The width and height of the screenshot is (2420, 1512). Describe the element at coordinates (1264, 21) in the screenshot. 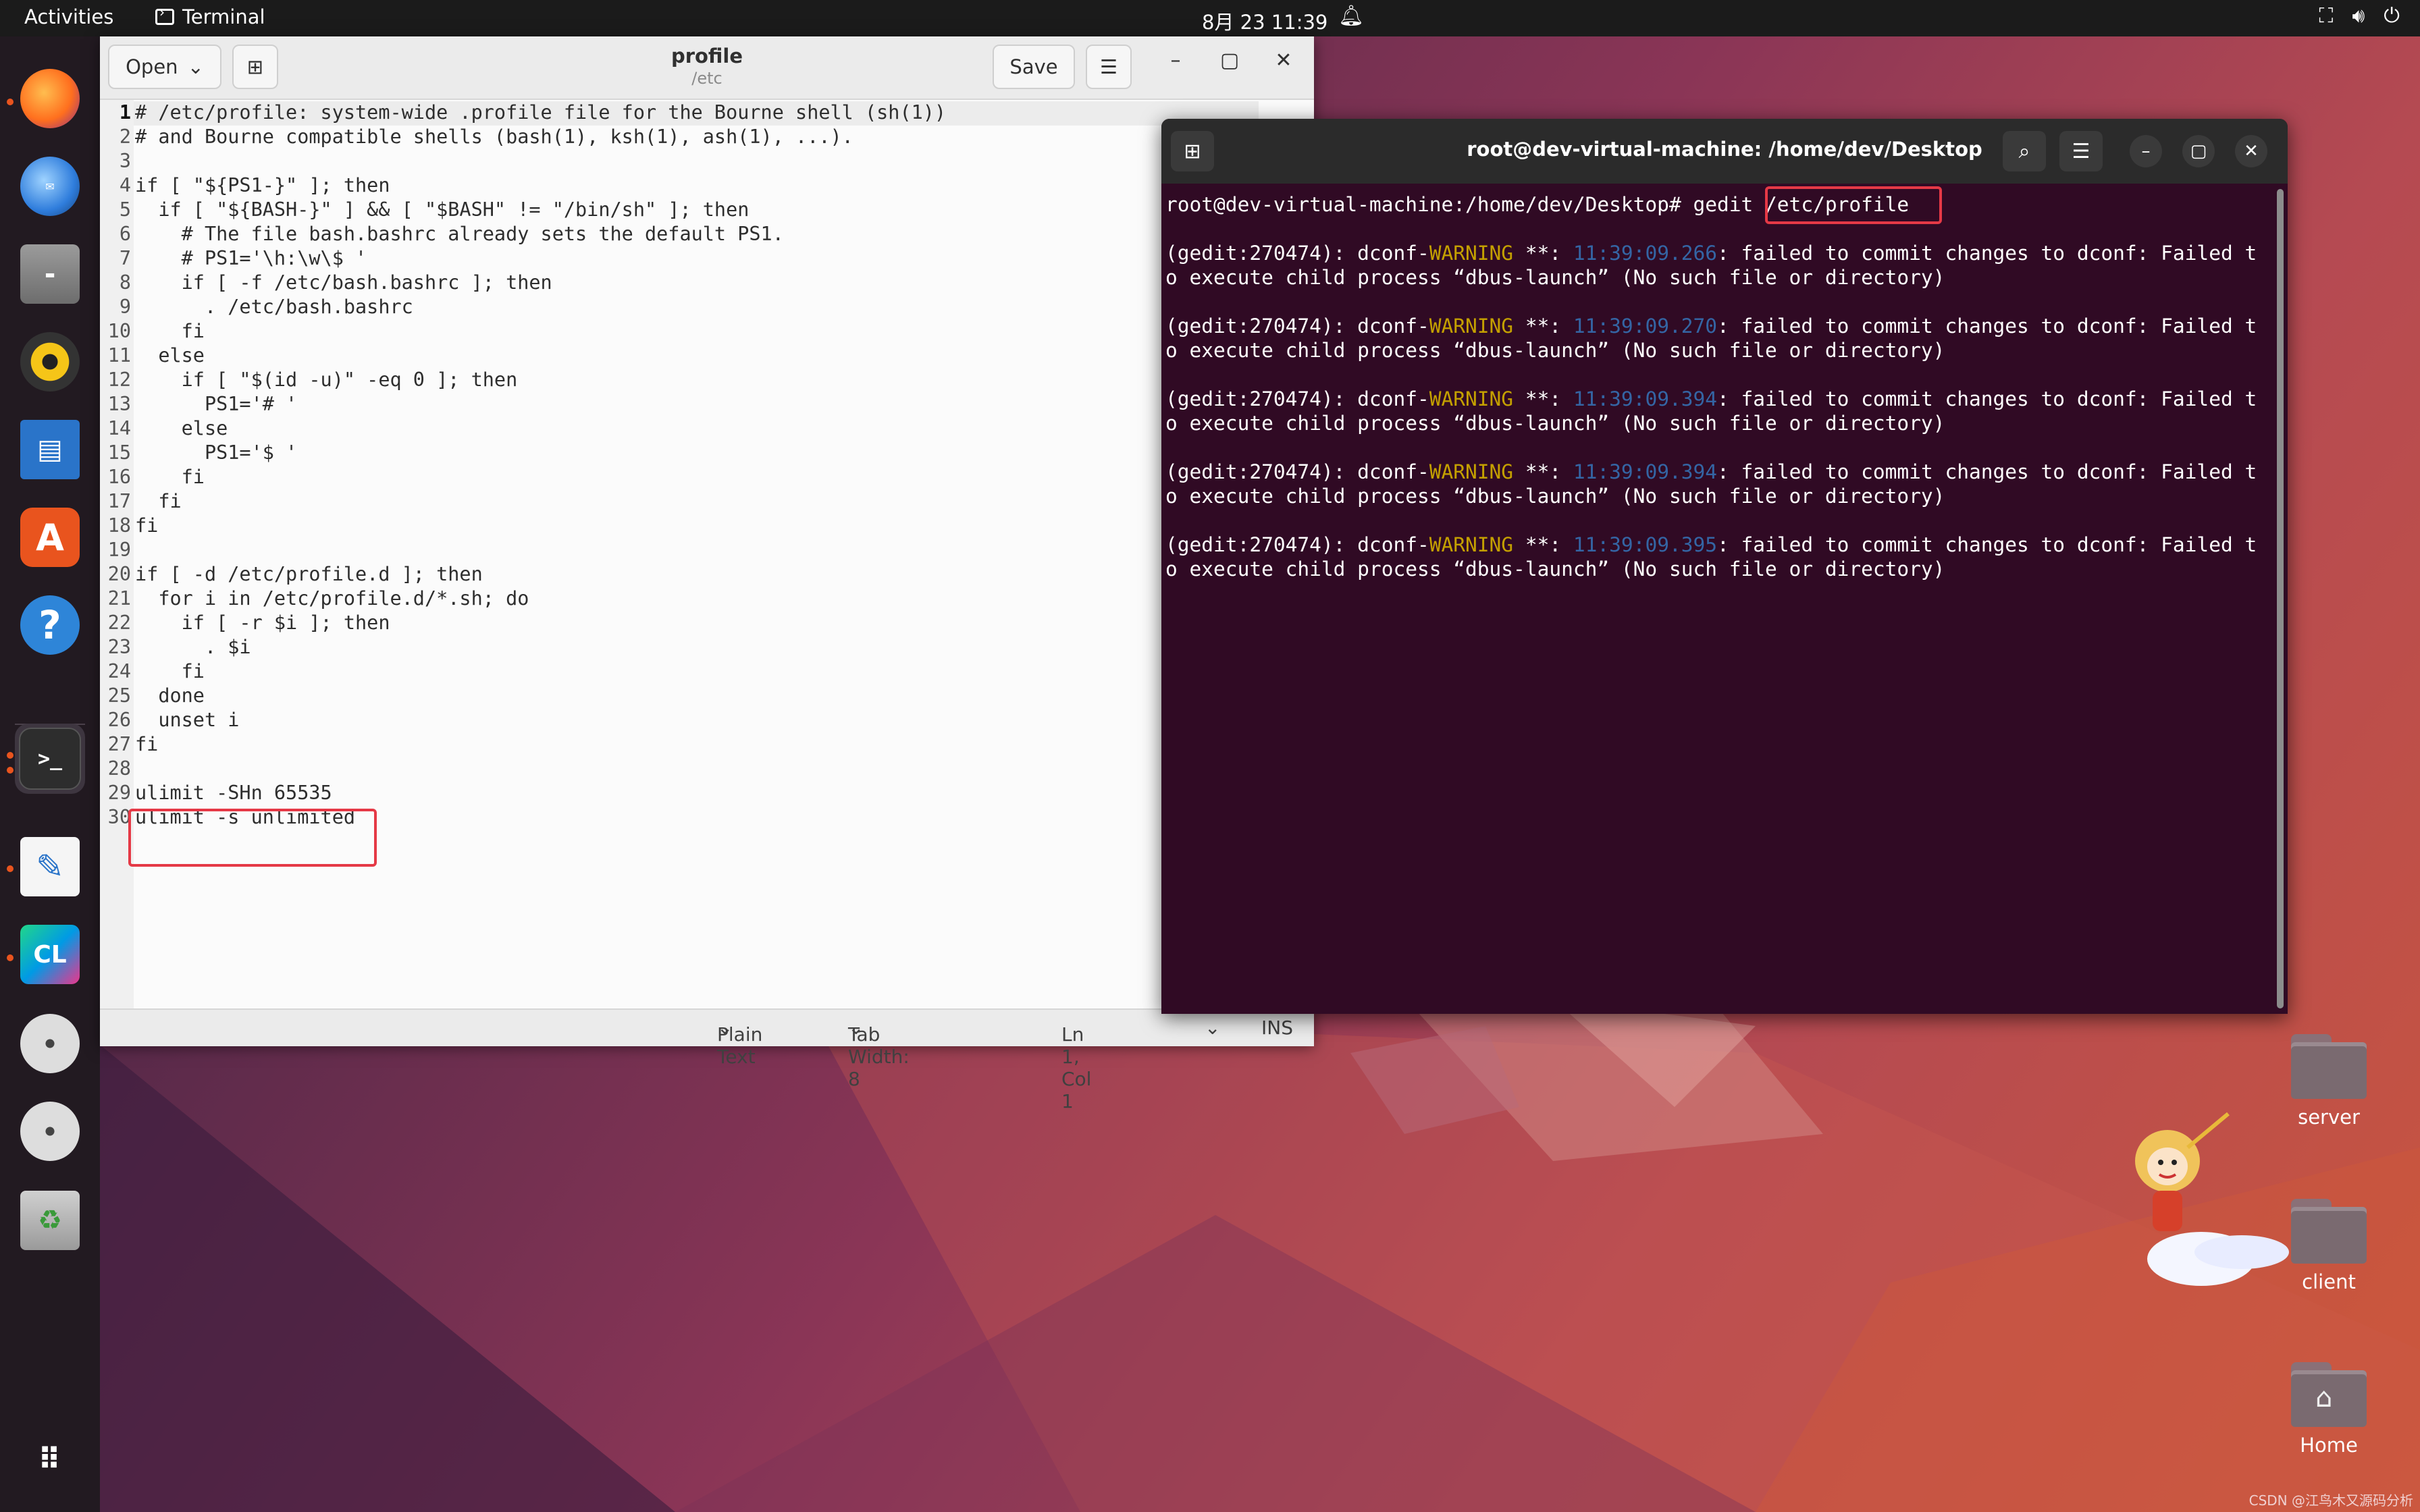

I see `clock: 8月 23 11:39` at that location.